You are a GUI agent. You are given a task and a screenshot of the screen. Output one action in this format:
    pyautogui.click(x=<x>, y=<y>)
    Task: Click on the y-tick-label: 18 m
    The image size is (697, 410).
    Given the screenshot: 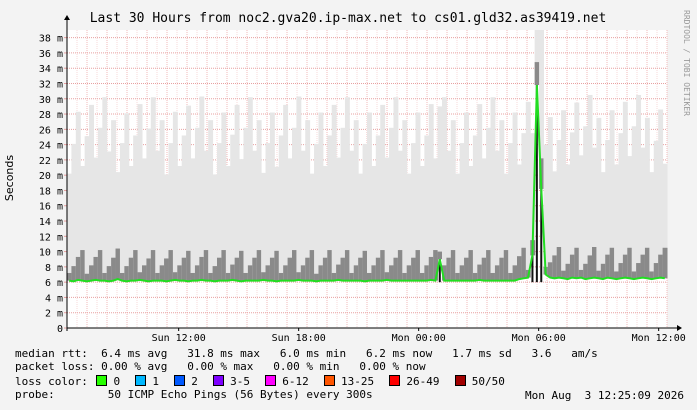 What is the action you would take?
    pyautogui.click(x=51, y=191)
    